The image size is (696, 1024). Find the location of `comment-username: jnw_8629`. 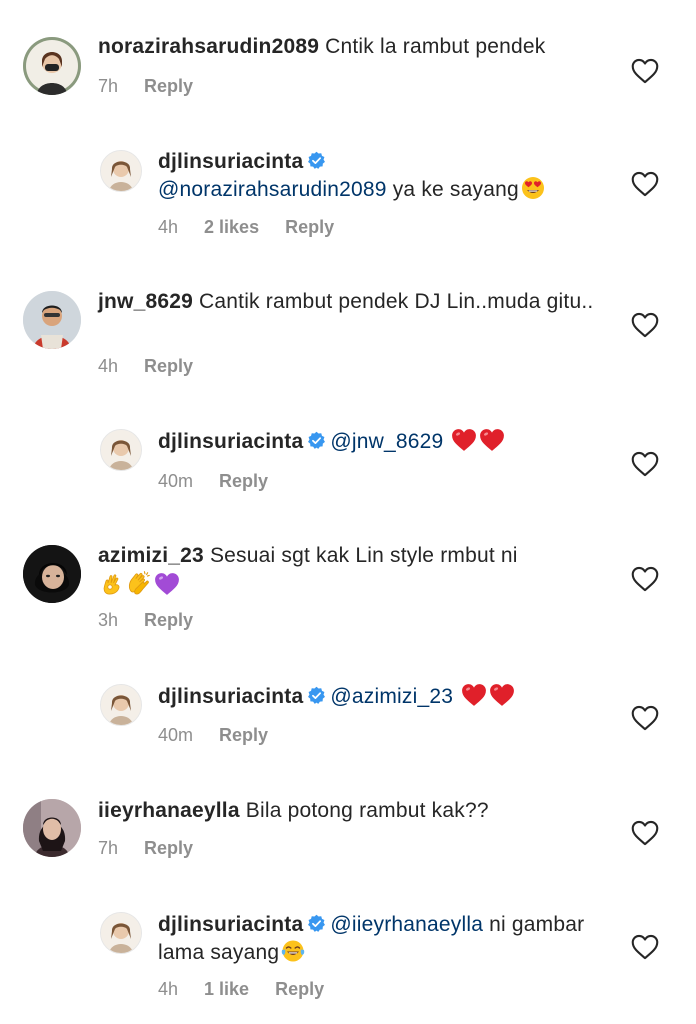

comment-username: jnw_8629 is located at coordinates (145, 301).